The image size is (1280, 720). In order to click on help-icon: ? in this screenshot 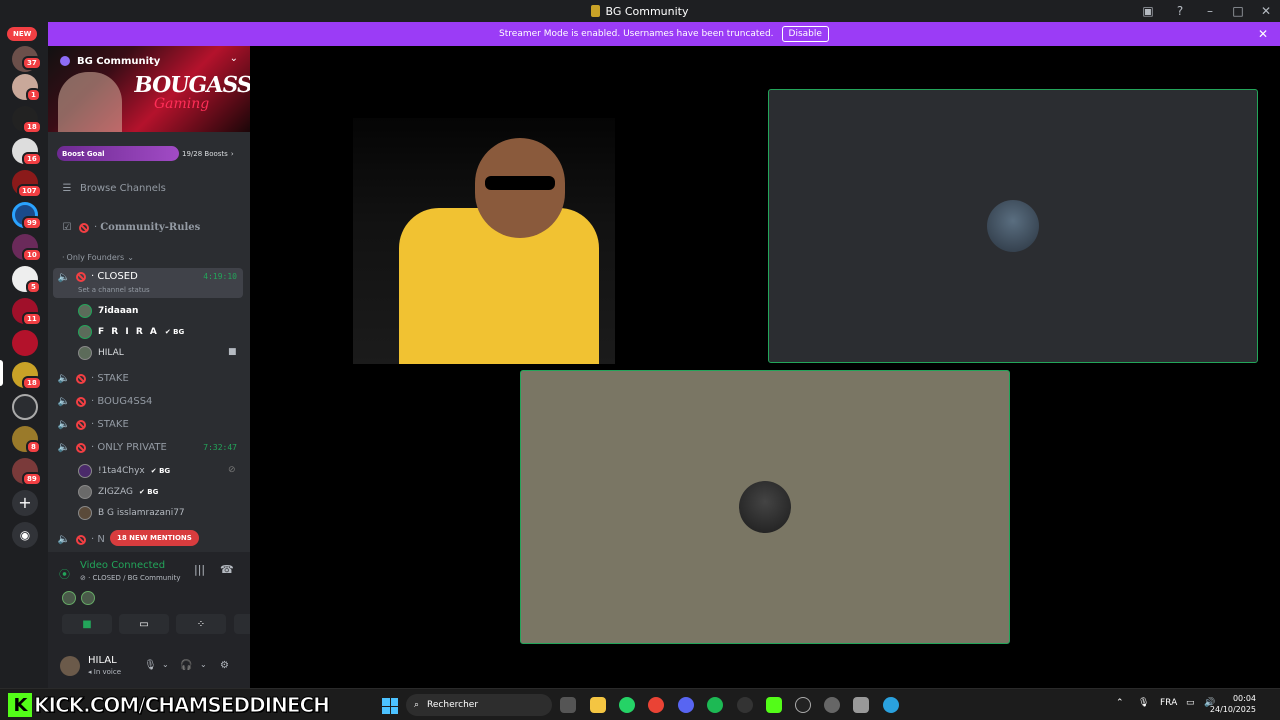, I will do `click(1180, 11)`.